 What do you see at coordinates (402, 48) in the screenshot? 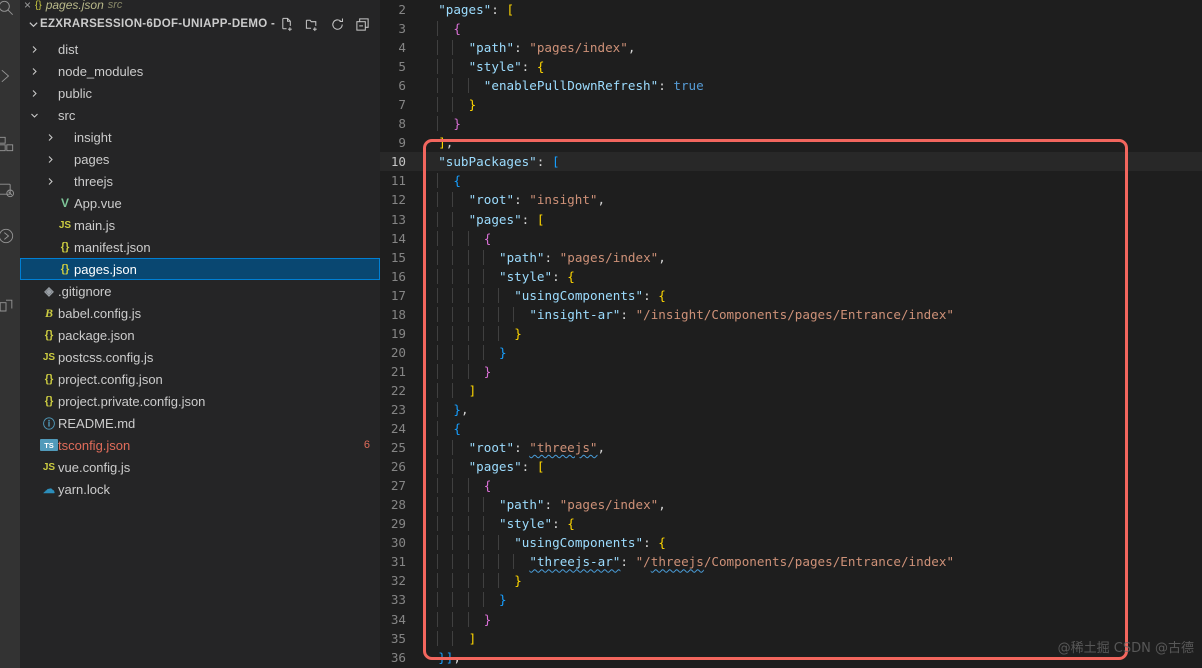
I see `line-number: 4` at bounding box center [402, 48].